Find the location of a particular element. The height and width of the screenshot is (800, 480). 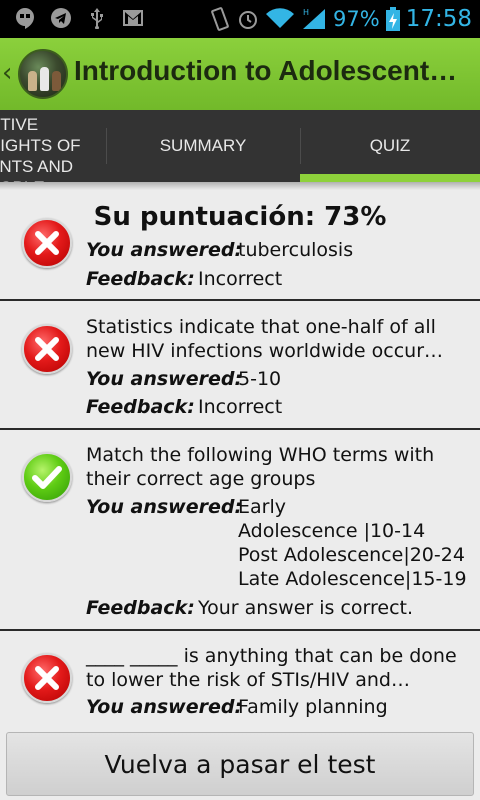

status-bar: H 97% 17:58 is located at coordinates (240, 19).